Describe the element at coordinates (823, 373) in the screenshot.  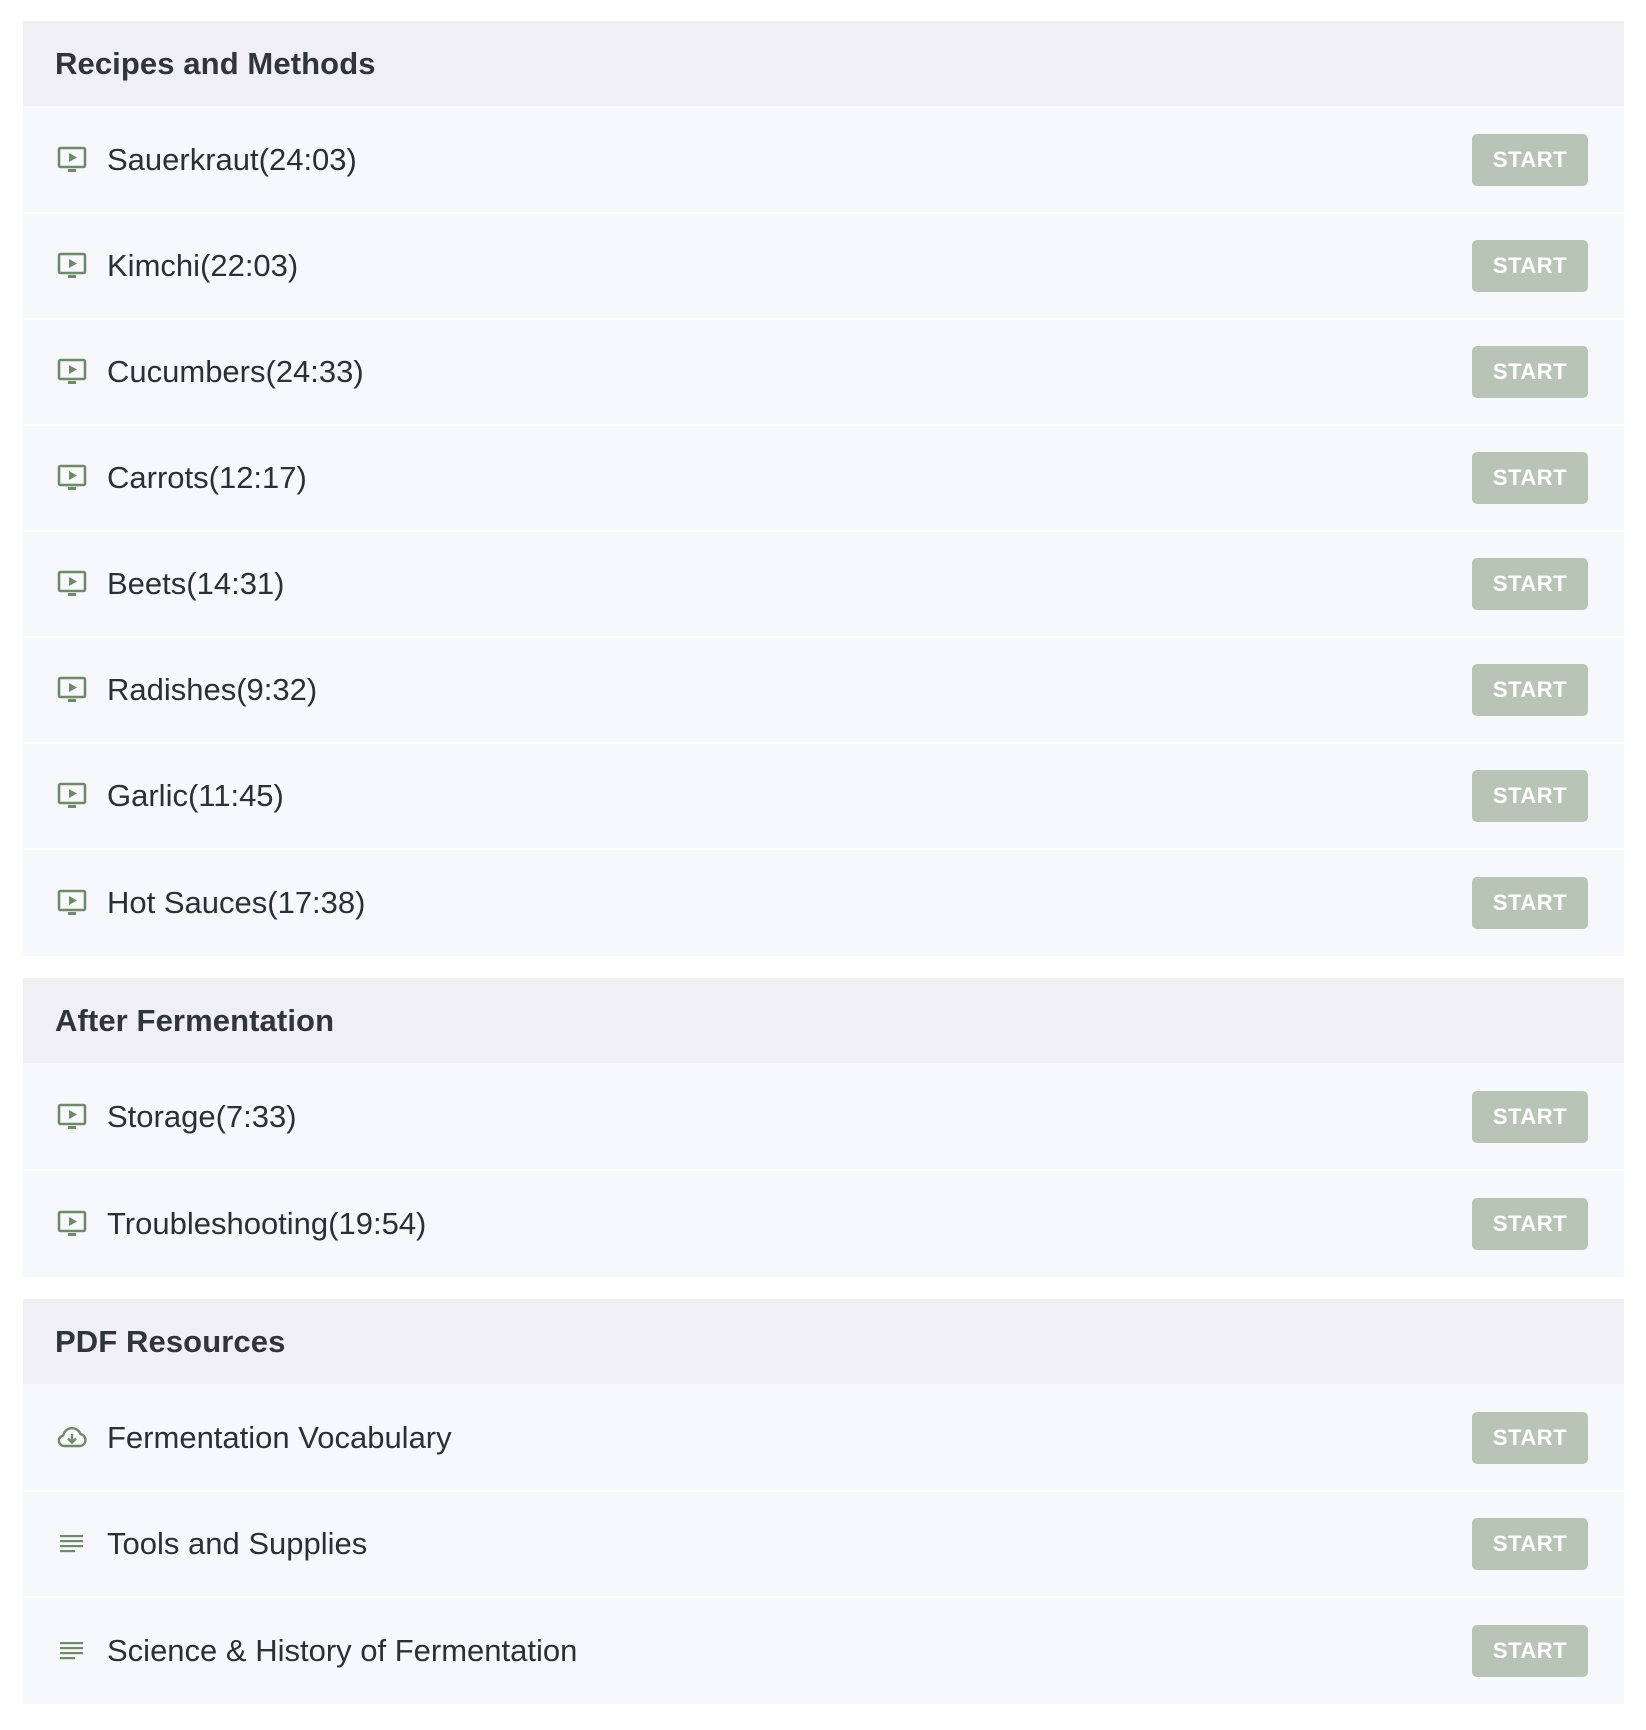
I see `lesson-row: Cucumbers(24:33) START` at that location.